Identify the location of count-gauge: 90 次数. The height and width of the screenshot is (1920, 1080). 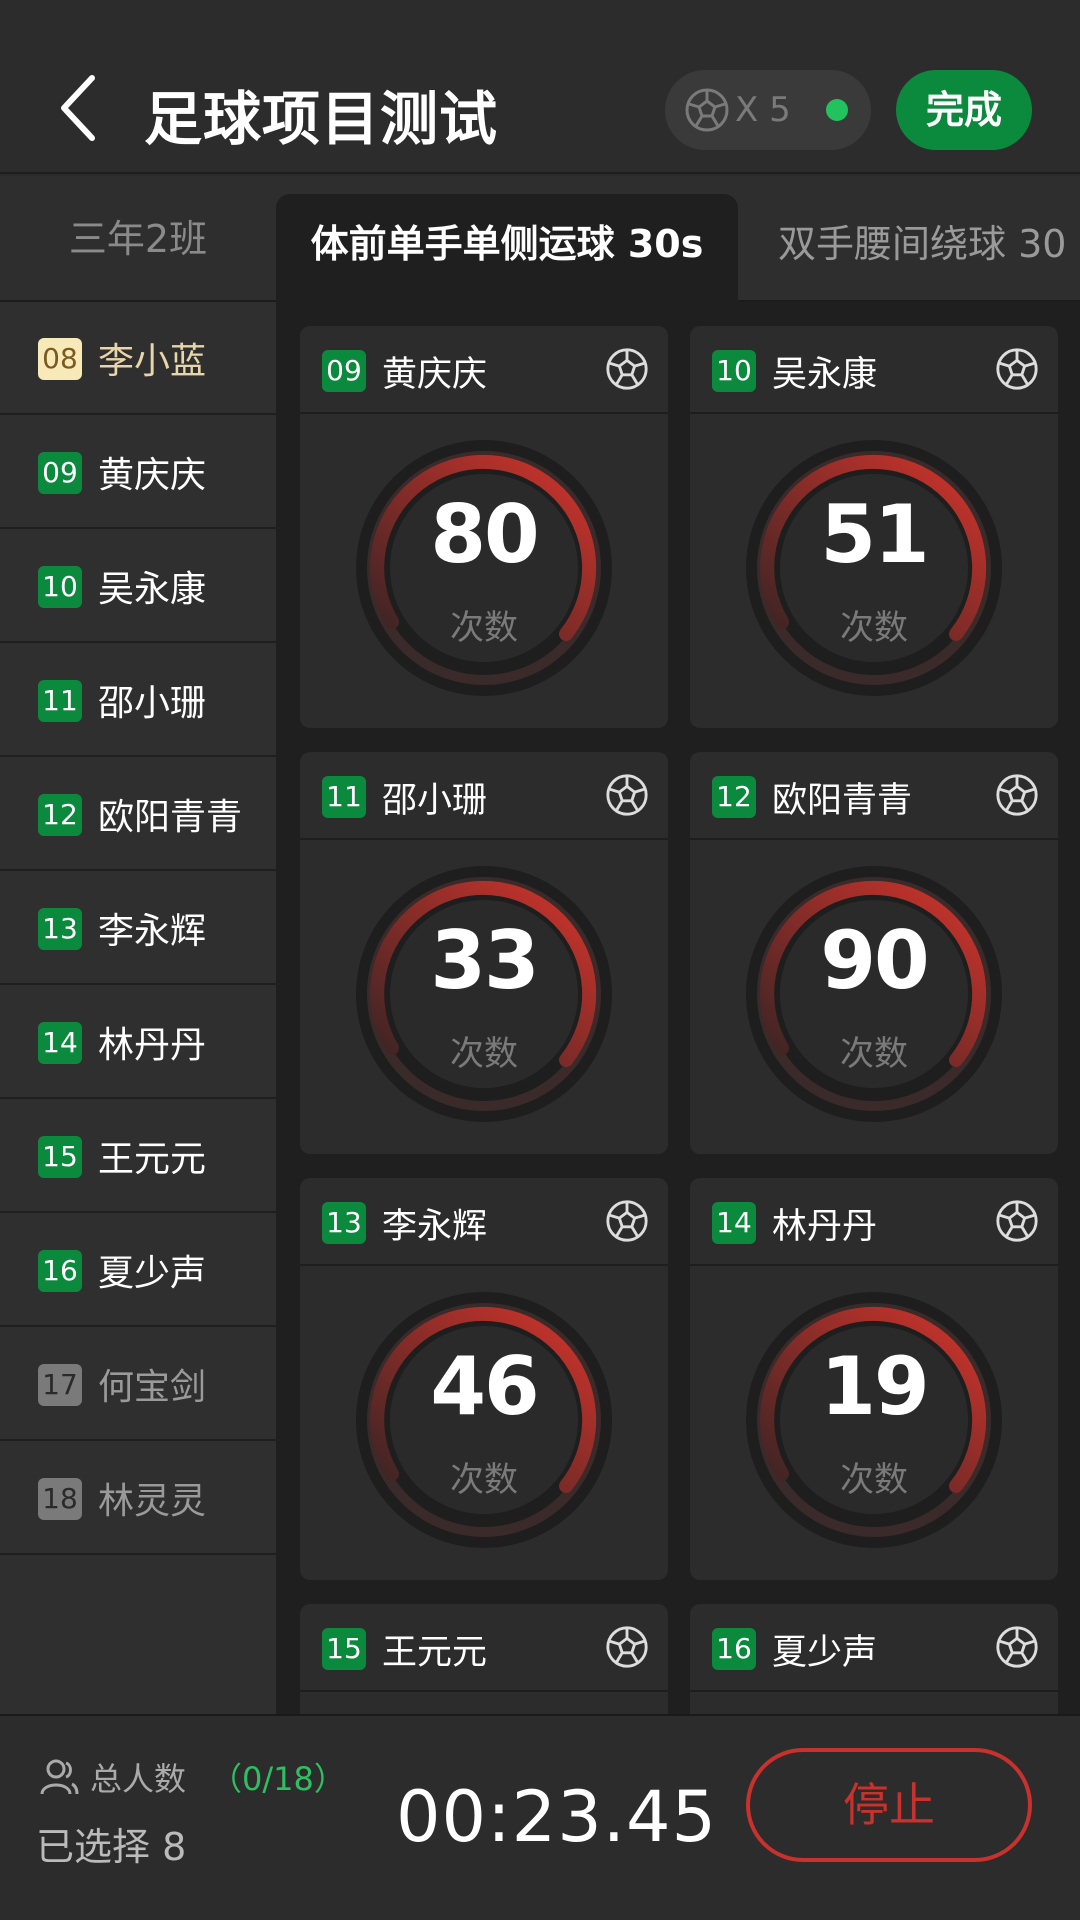
(874, 994).